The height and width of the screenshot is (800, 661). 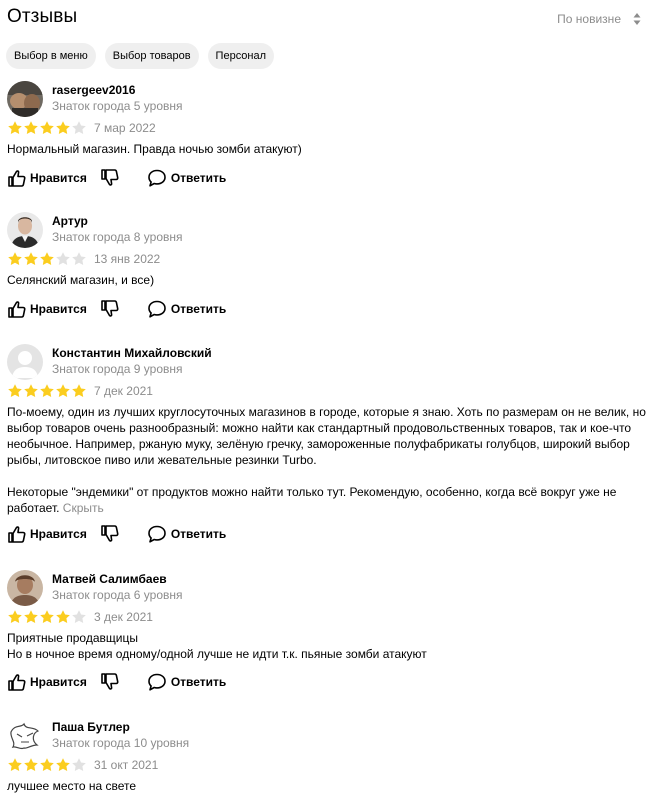 What do you see at coordinates (83, 508) in the screenshot?
I see `hide-text-link: Скрыть` at bounding box center [83, 508].